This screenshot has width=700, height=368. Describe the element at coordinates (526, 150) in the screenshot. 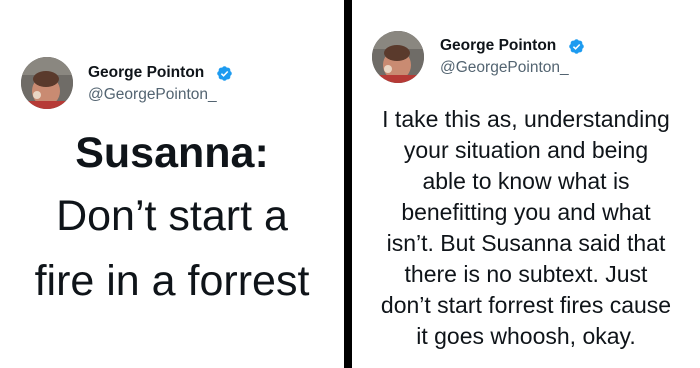

I see `tweet-body-line: your situation and being` at that location.